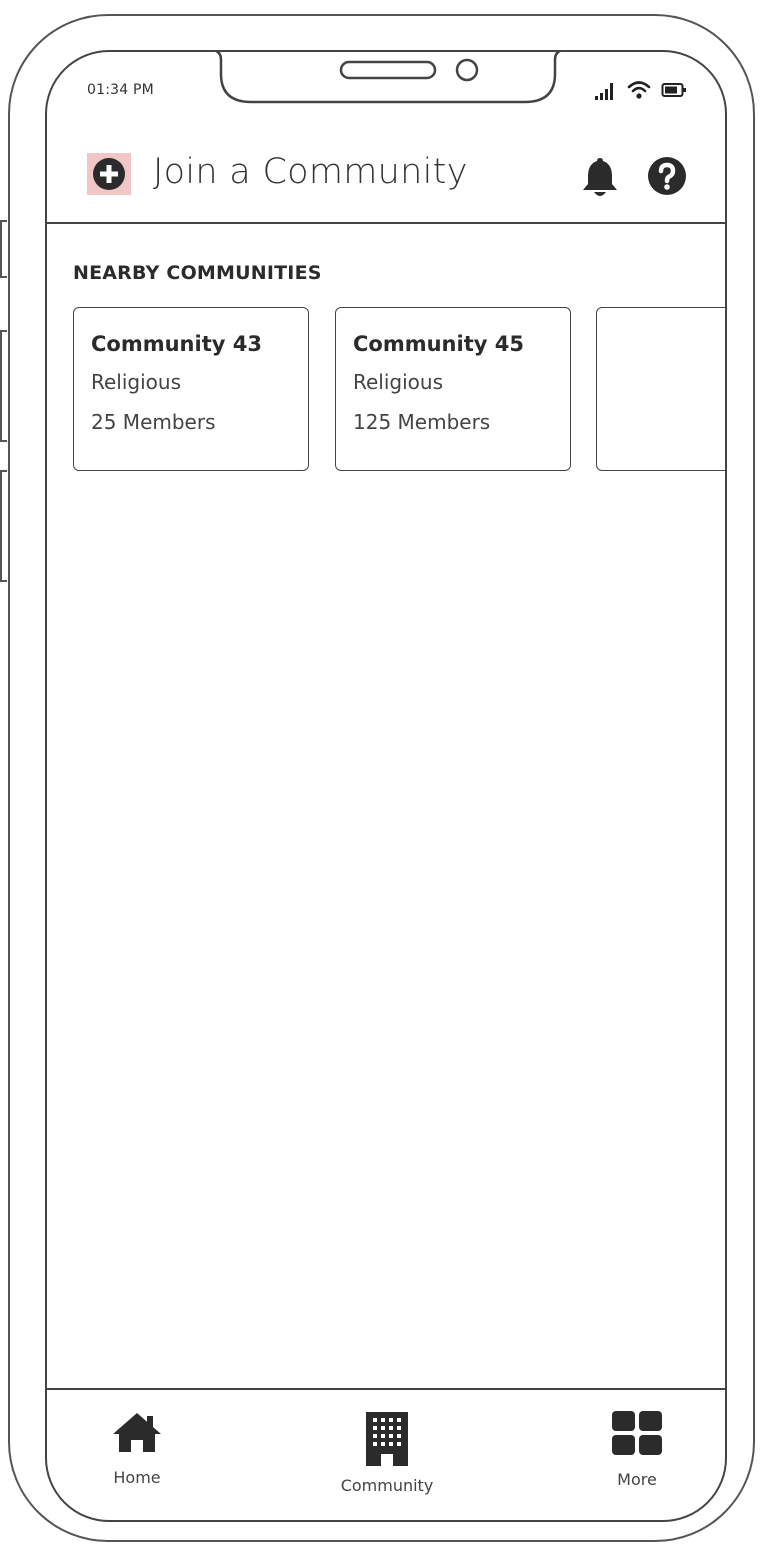  What do you see at coordinates (388, 79) in the screenshot?
I see `phone-notch` at bounding box center [388, 79].